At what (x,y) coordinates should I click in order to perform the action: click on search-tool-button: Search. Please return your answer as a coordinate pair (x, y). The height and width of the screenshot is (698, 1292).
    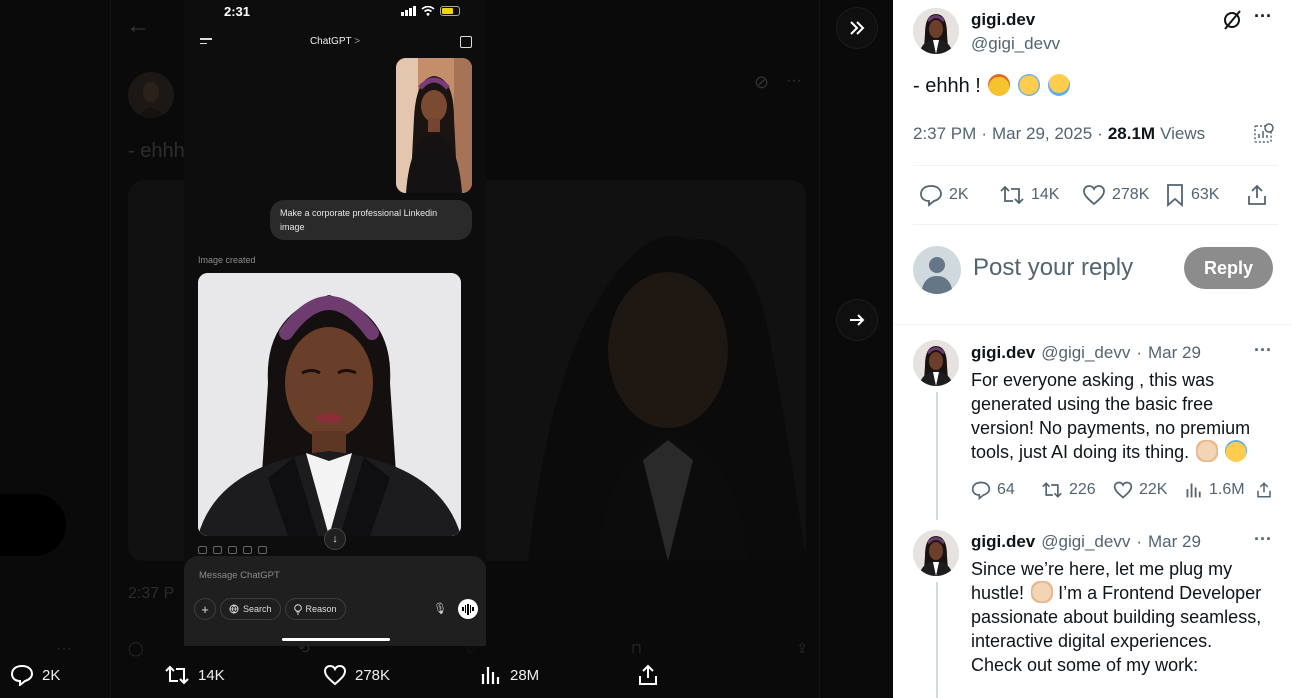
    Looking at the image, I should click on (250, 609).